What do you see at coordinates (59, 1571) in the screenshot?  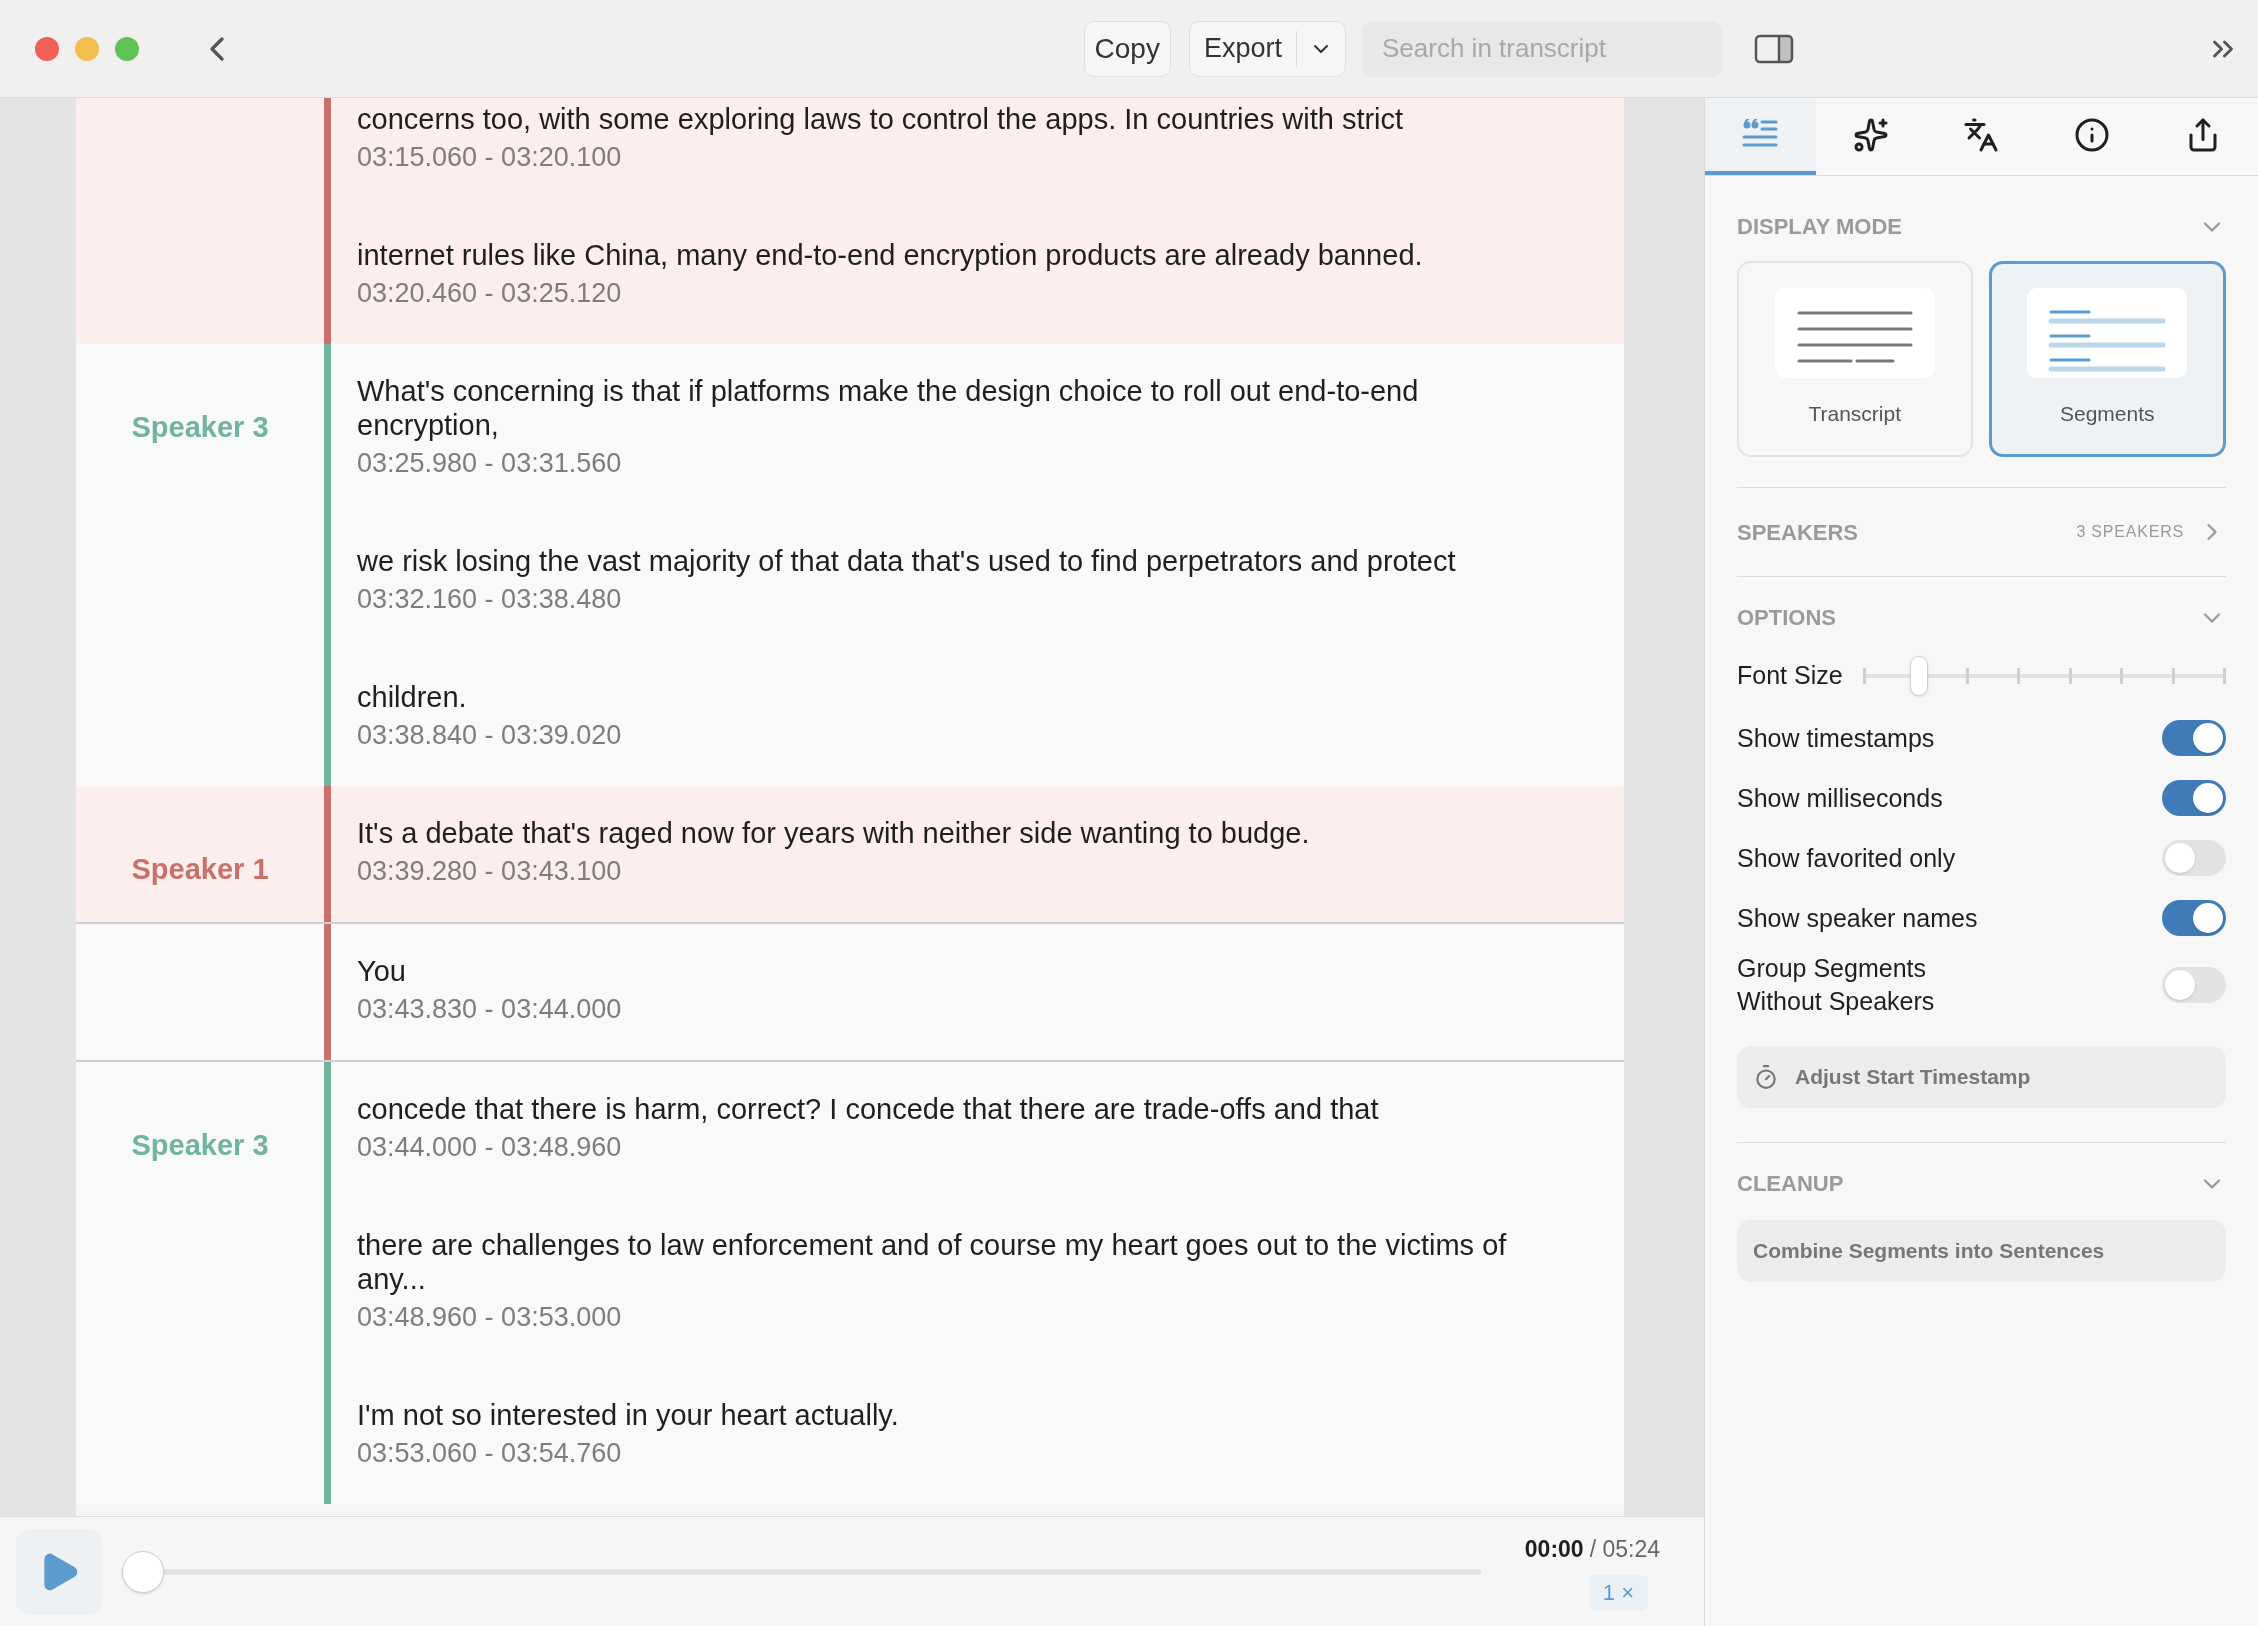 I see `play-button` at bounding box center [59, 1571].